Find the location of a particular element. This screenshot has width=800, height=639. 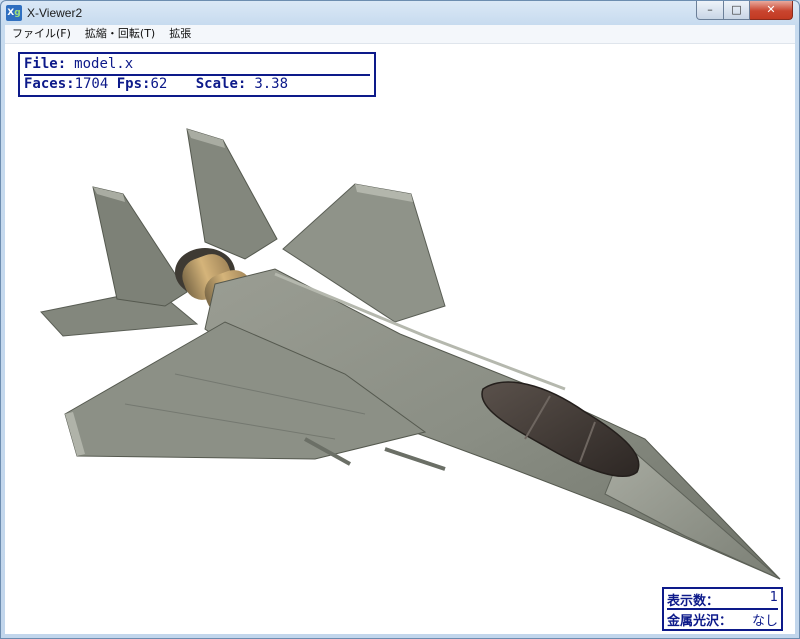

scale-label: Scale: is located at coordinates (221, 84).